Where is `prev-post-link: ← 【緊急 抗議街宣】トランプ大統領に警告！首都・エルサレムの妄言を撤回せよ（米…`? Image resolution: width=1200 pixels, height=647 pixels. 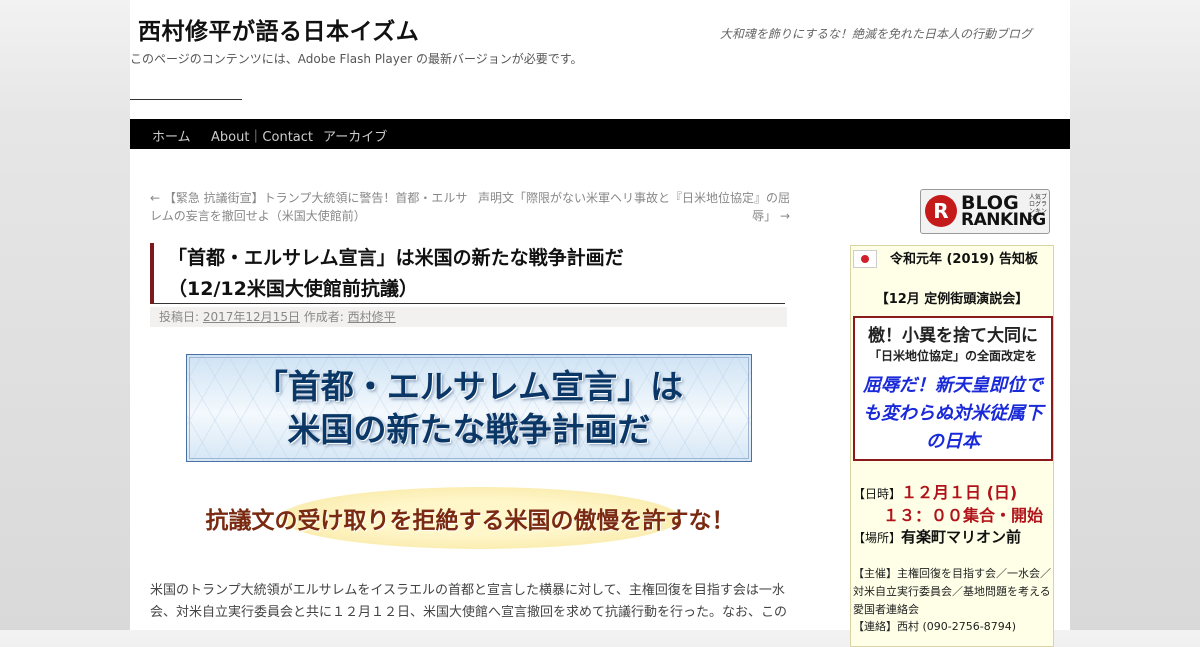
prev-post-link: ← 【緊急 抗議街宣】トランプ大統領に警告！首都・エルサレムの妄言を撤回せよ（米… is located at coordinates (310, 207).